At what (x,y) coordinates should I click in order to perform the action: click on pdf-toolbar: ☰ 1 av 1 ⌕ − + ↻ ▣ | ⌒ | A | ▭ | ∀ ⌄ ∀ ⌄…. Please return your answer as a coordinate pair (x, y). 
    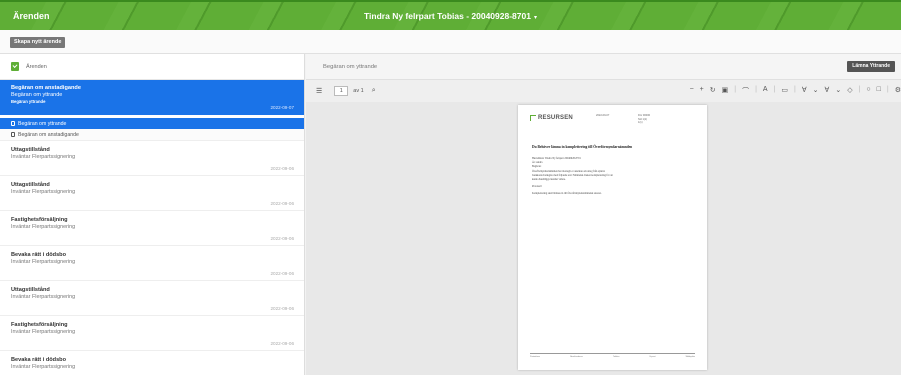
    Looking at the image, I should click on (603, 91).